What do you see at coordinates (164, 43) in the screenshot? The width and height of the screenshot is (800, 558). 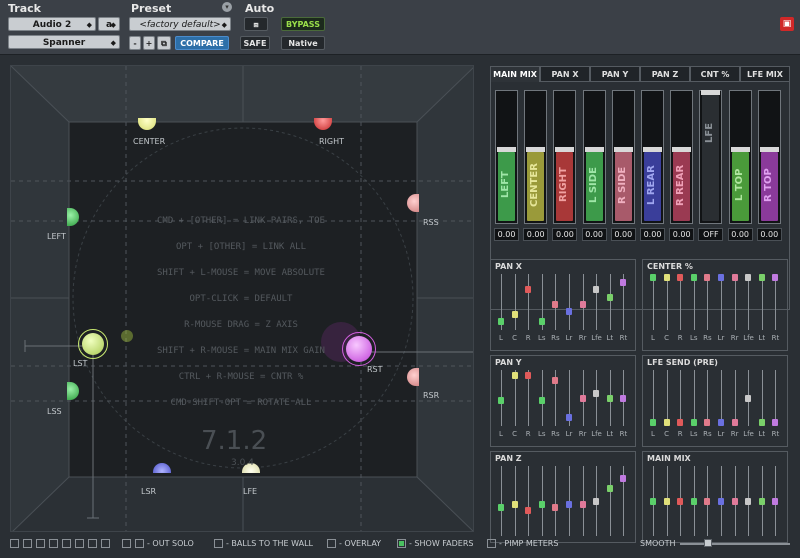 I see `copy-icon: ⧉` at bounding box center [164, 43].